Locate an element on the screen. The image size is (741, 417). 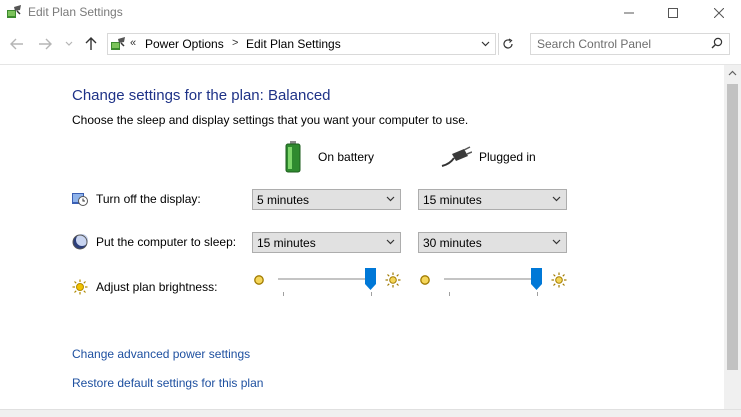
search-input: Search Control Panel is located at coordinates (594, 44).